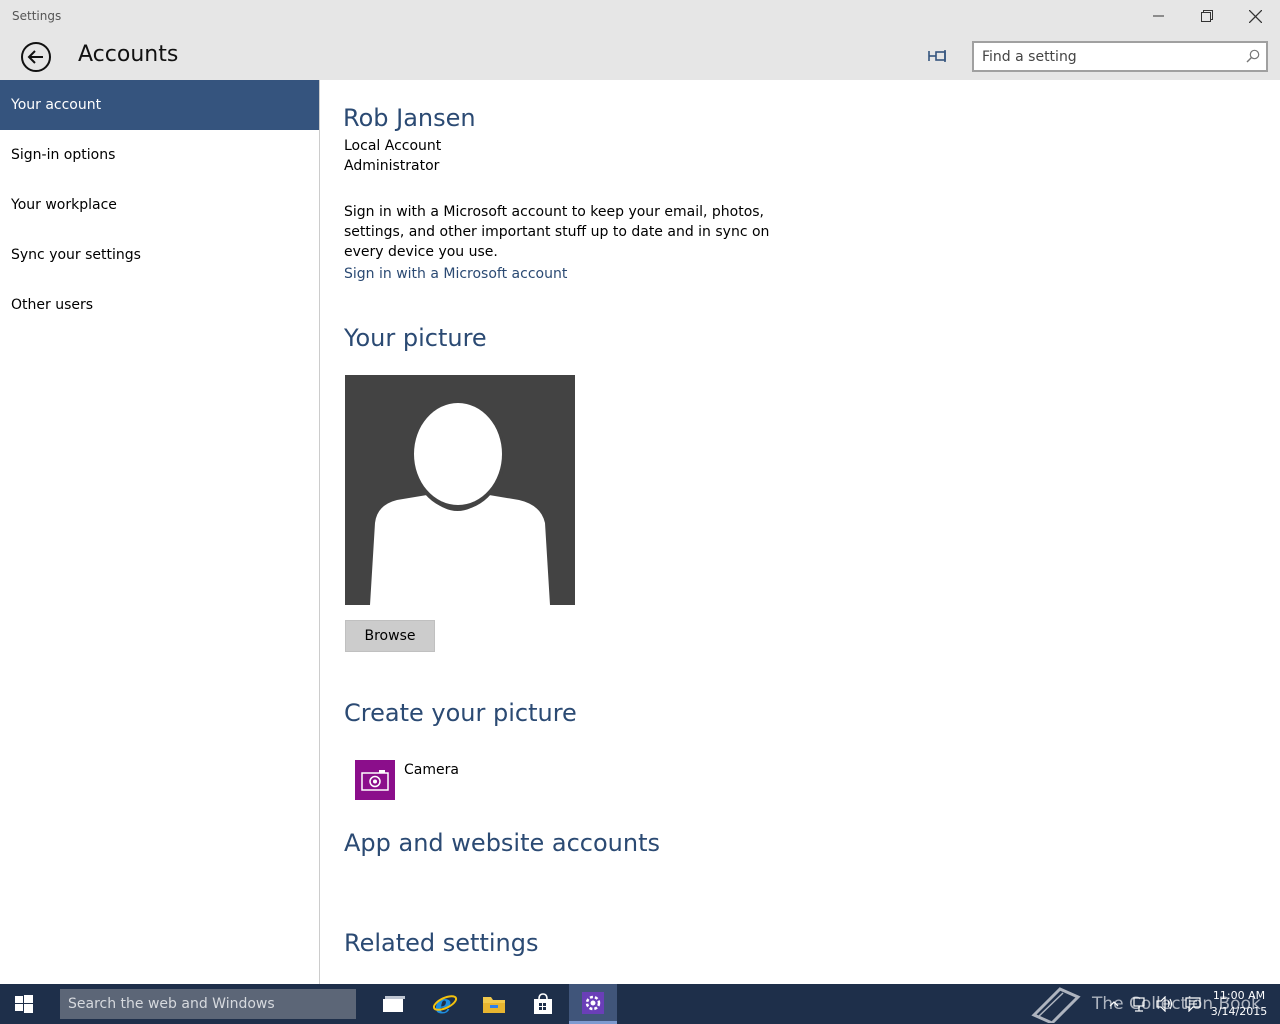 This screenshot has width=1280, height=1024. Describe the element at coordinates (171, 1004) in the screenshot. I see `taskbar-search-placeholder: Search the web and Windows` at that location.